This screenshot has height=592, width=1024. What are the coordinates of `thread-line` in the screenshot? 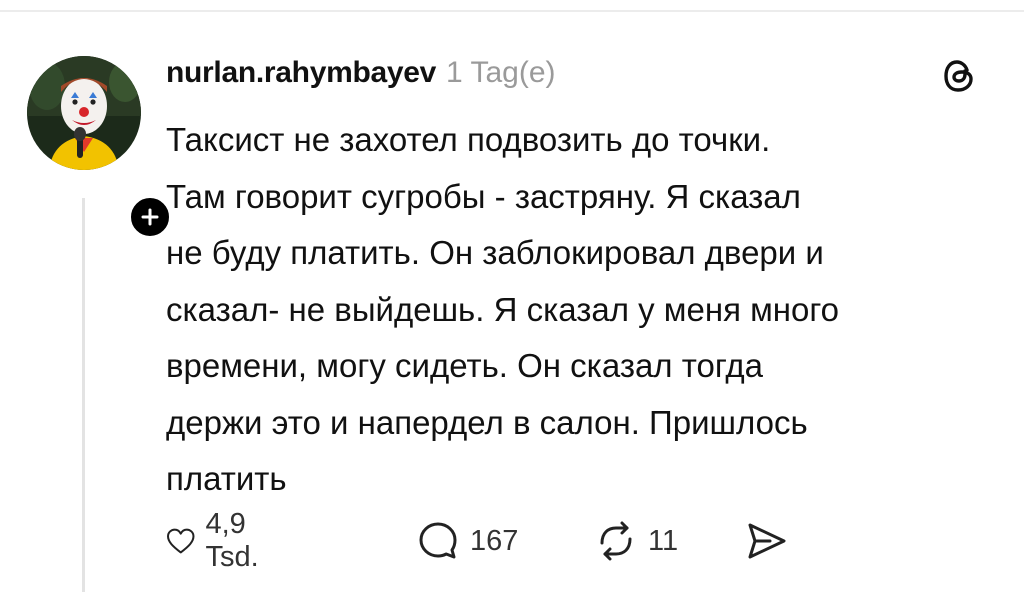 It's located at (83, 395).